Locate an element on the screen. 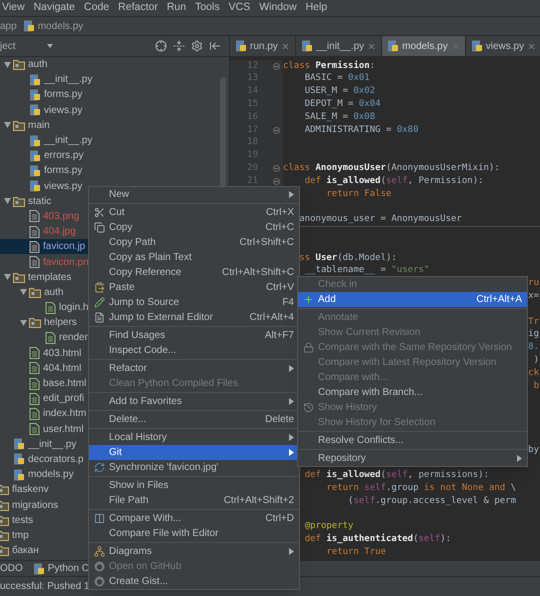 This screenshot has height=596, width=540. code-line: 8. is located at coordinates (533, 348).